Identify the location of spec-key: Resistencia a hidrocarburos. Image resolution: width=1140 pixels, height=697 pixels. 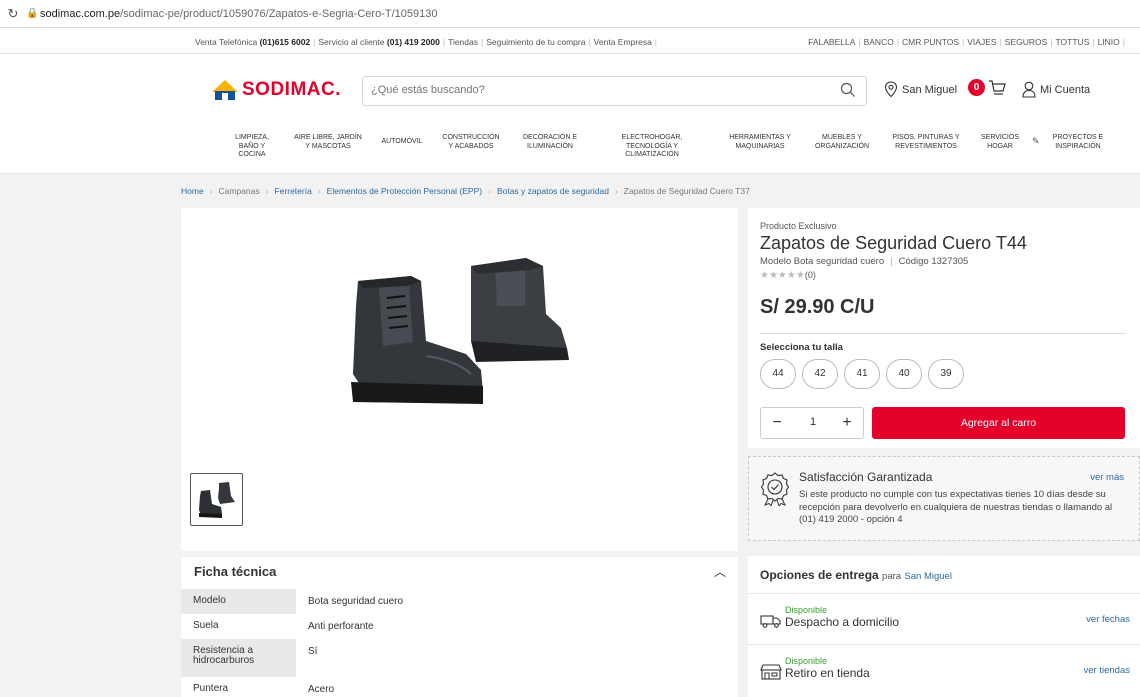
(224, 655).